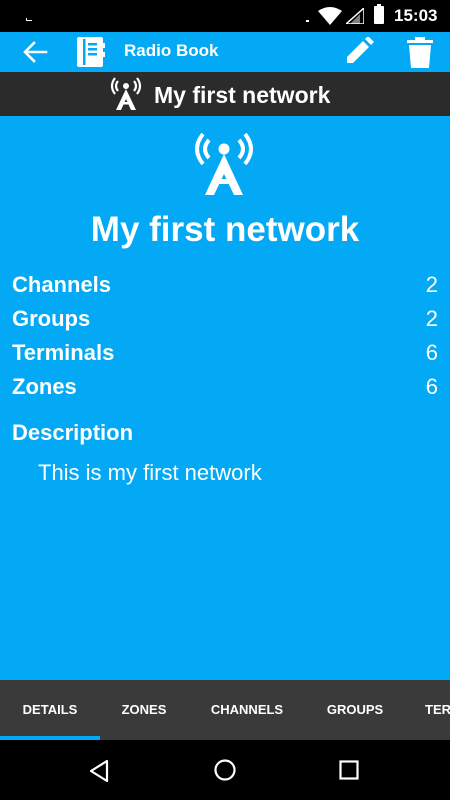  Describe the element at coordinates (225, 389) in the screenshot. I see `stat-row-zones: Zones 6` at that location.